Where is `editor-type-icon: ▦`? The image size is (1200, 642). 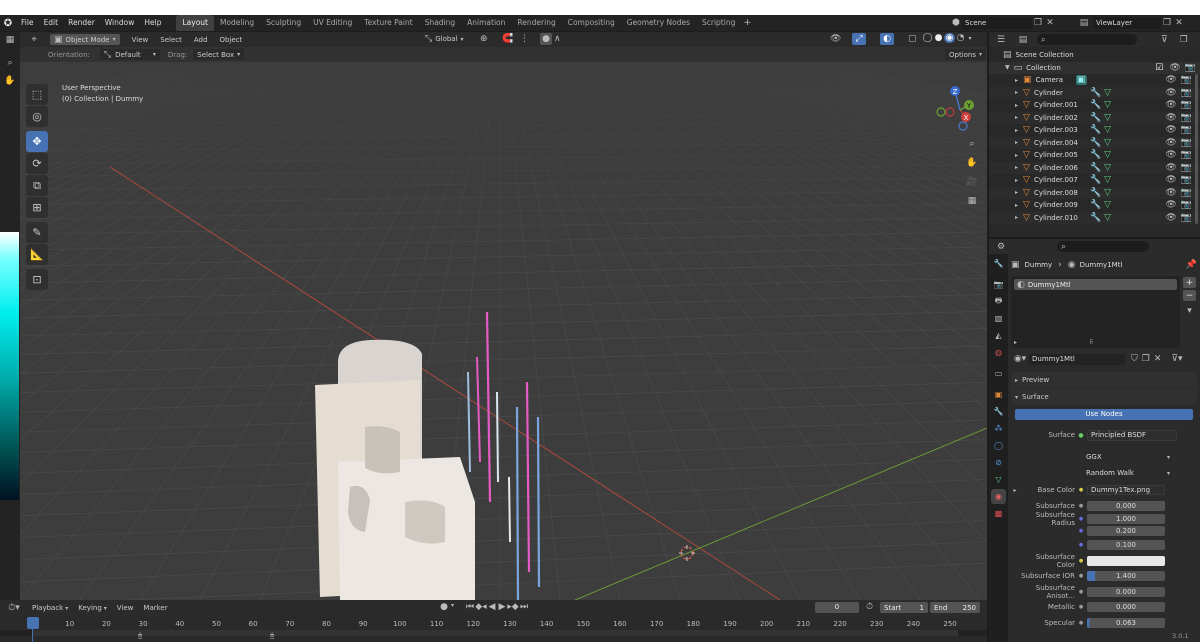 editor-type-icon: ▦ is located at coordinates (10, 40).